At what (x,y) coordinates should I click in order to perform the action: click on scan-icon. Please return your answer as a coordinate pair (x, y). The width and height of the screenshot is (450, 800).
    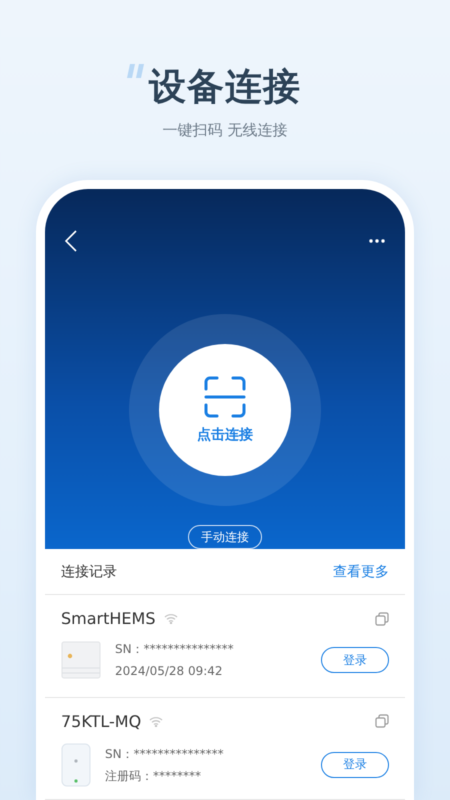
    Looking at the image, I should click on (225, 397).